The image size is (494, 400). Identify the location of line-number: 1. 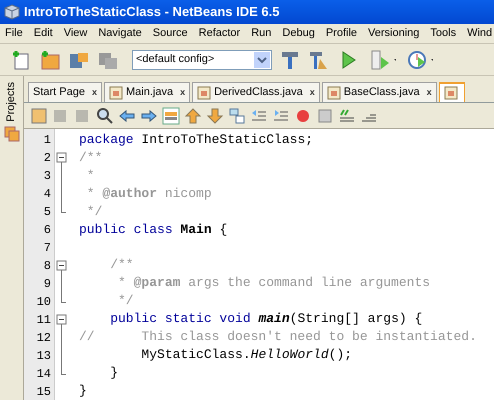
(47, 140).